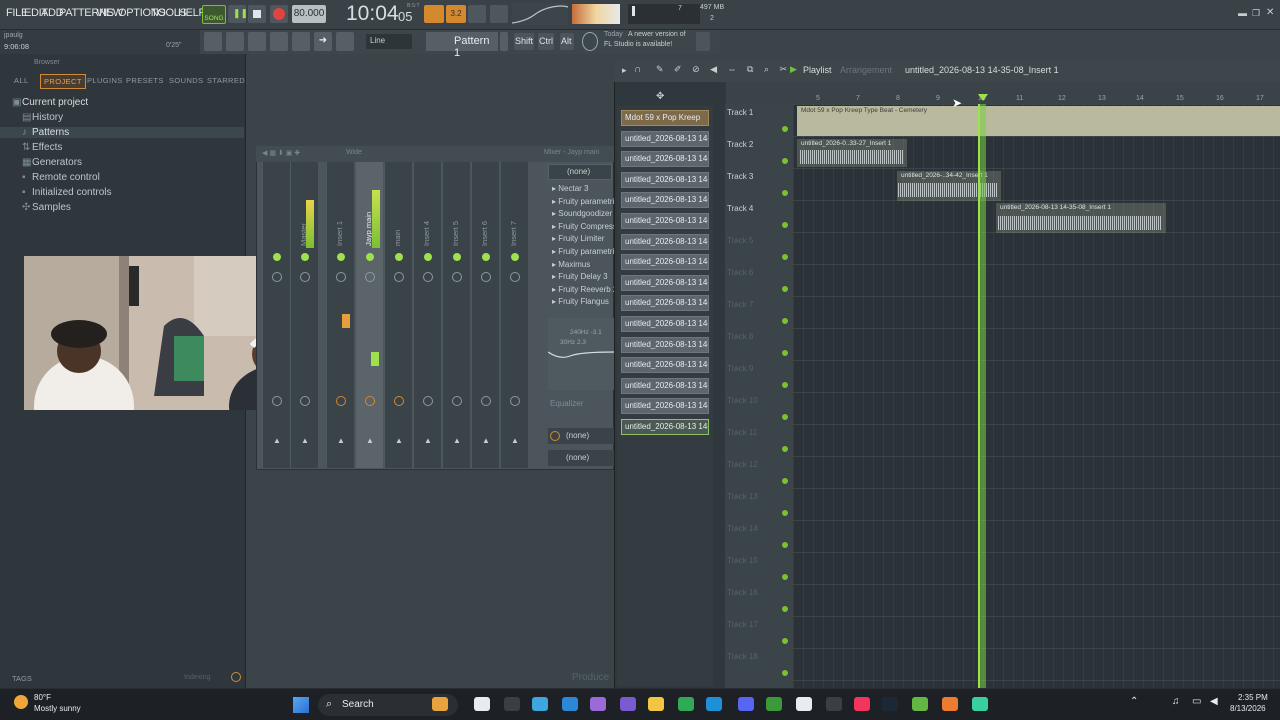  Describe the element at coordinates (214, 14) in the screenshot. I see `pat-song-toggle: SONG` at that location.